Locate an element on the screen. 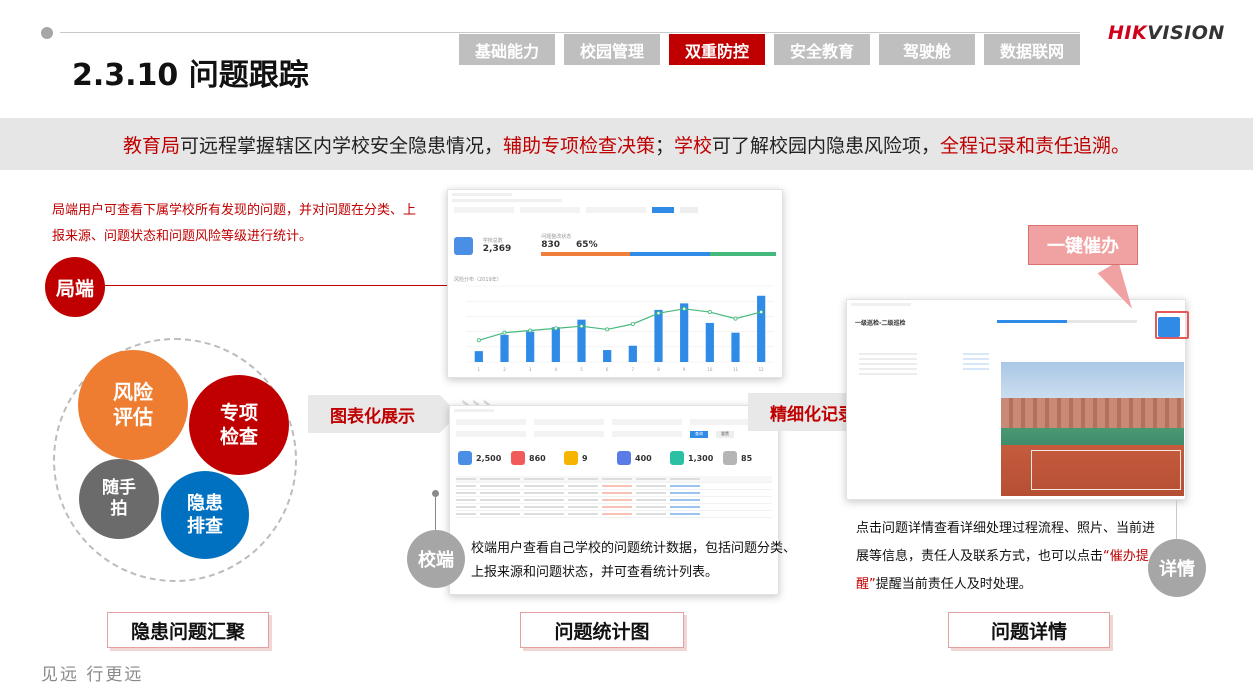  school-connector-dot is located at coordinates (435, 493).